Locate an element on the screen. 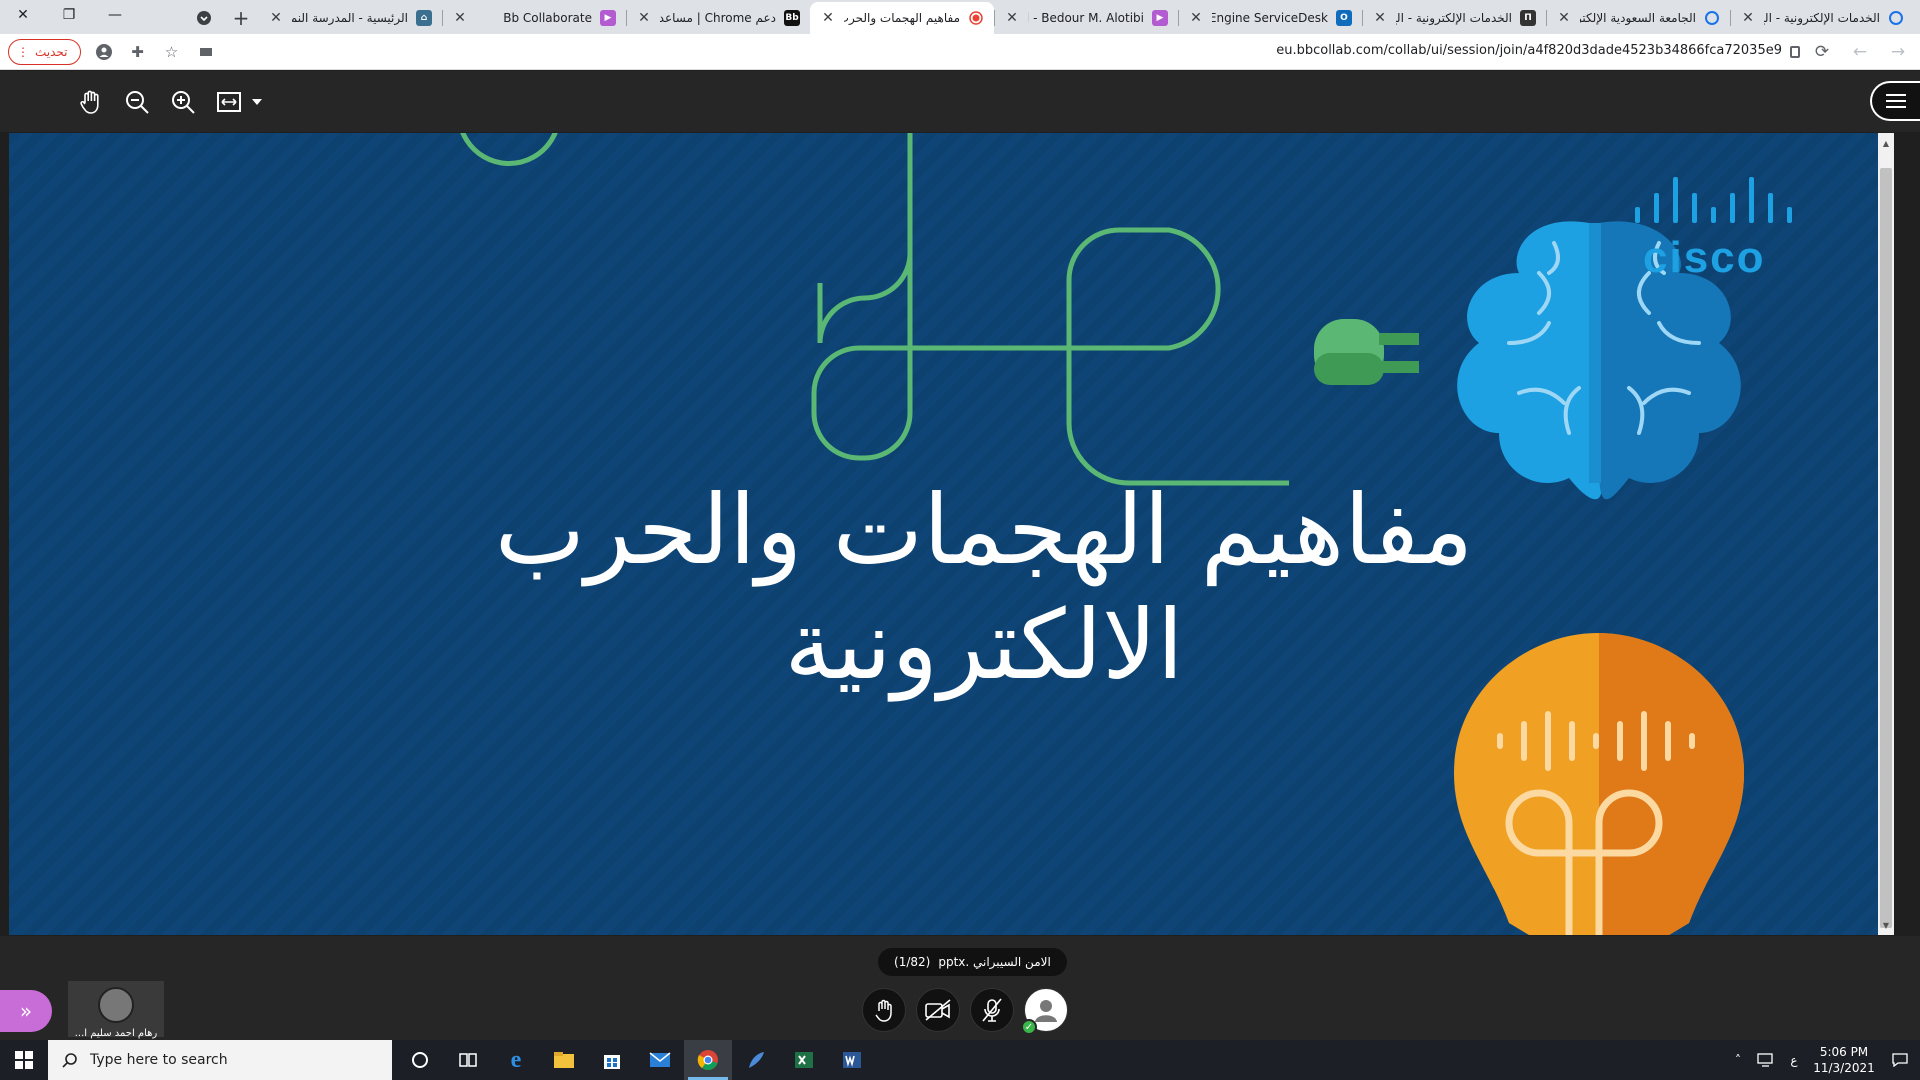 This screenshot has width=1920, height=1080. restore-button: ❐ is located at coordinates (69, 15).